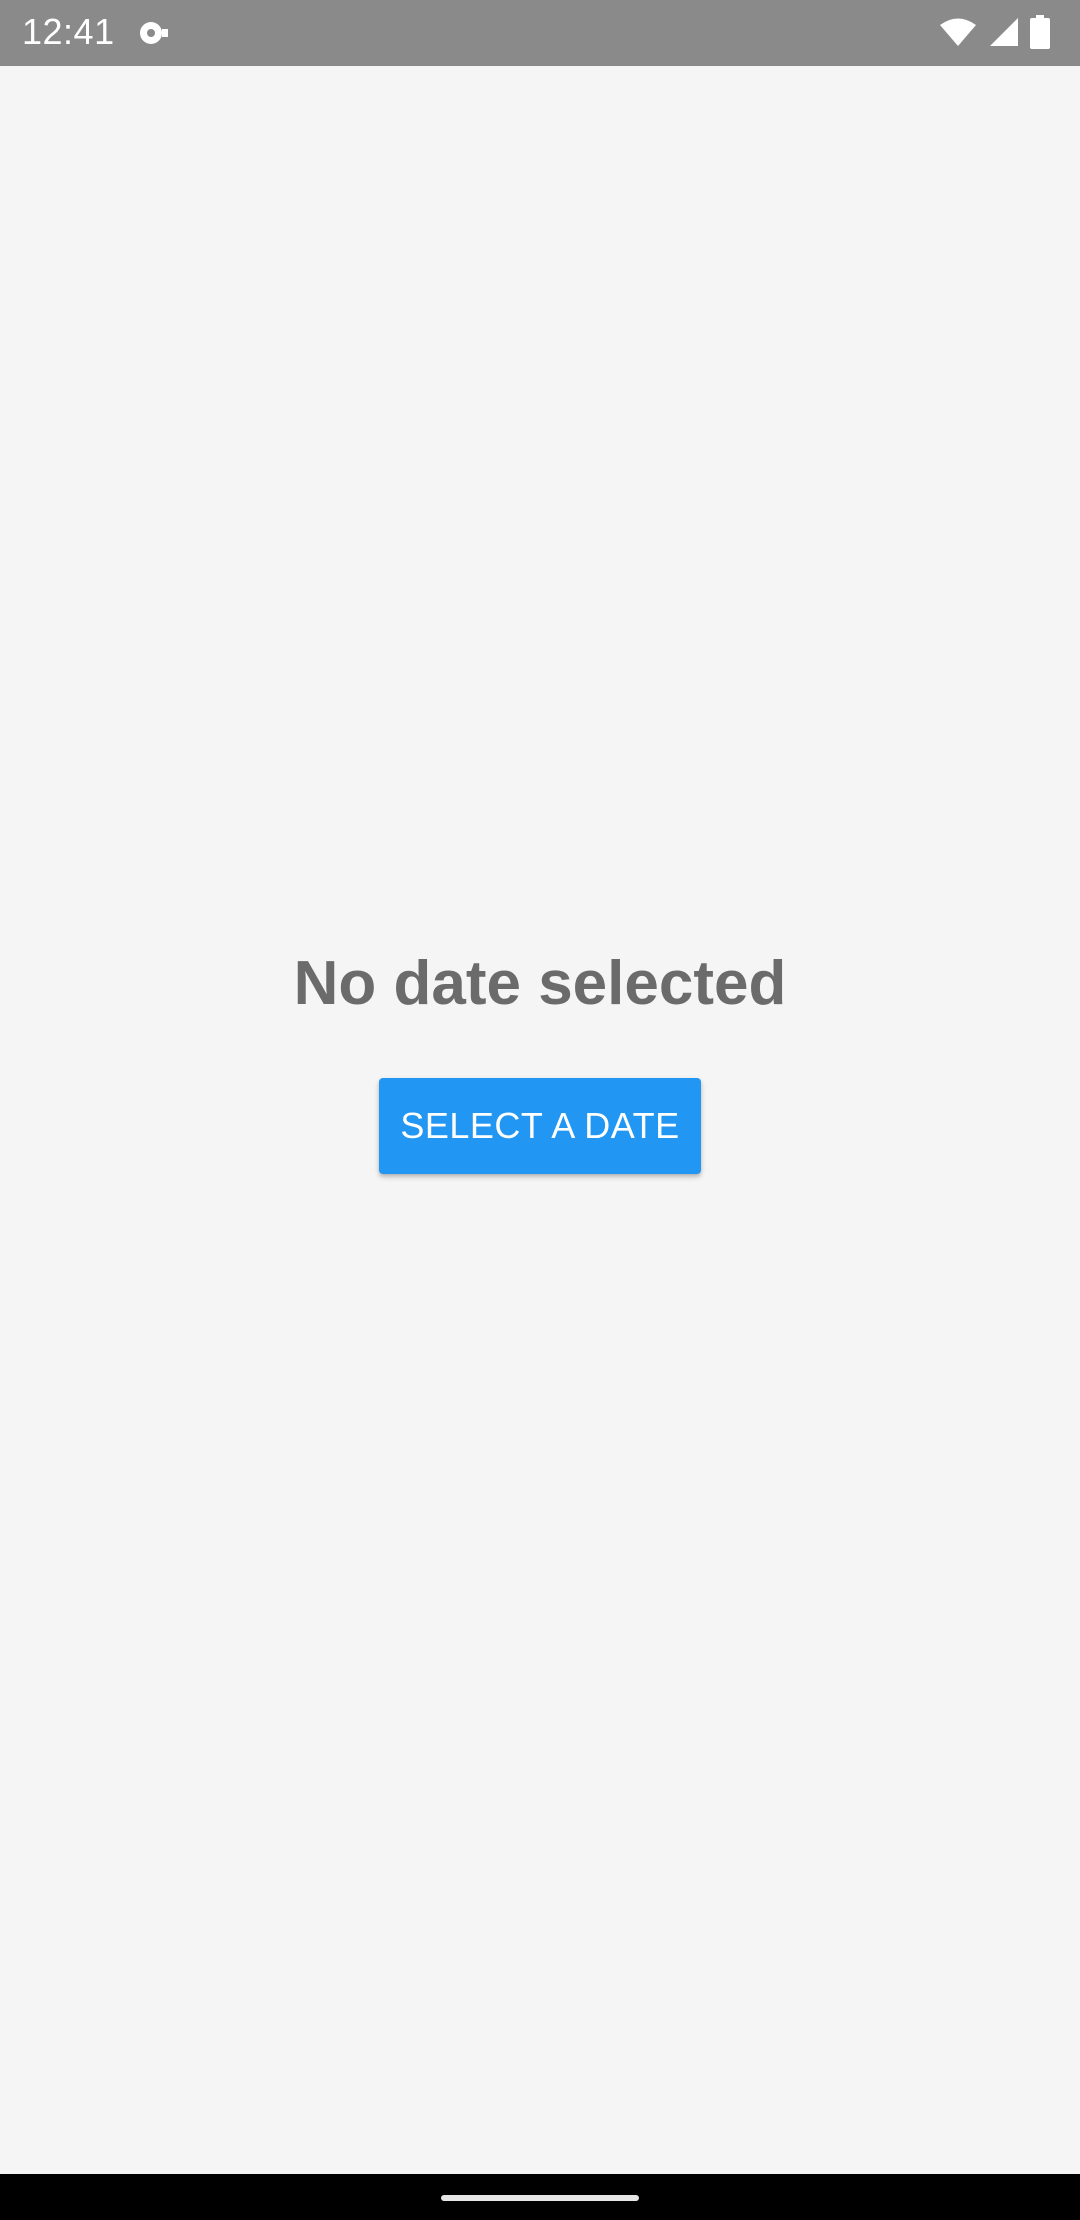 Image resolution: width=1080 pixels, height=2220 pixels. I want to click on status-icons, so click(994, 34).